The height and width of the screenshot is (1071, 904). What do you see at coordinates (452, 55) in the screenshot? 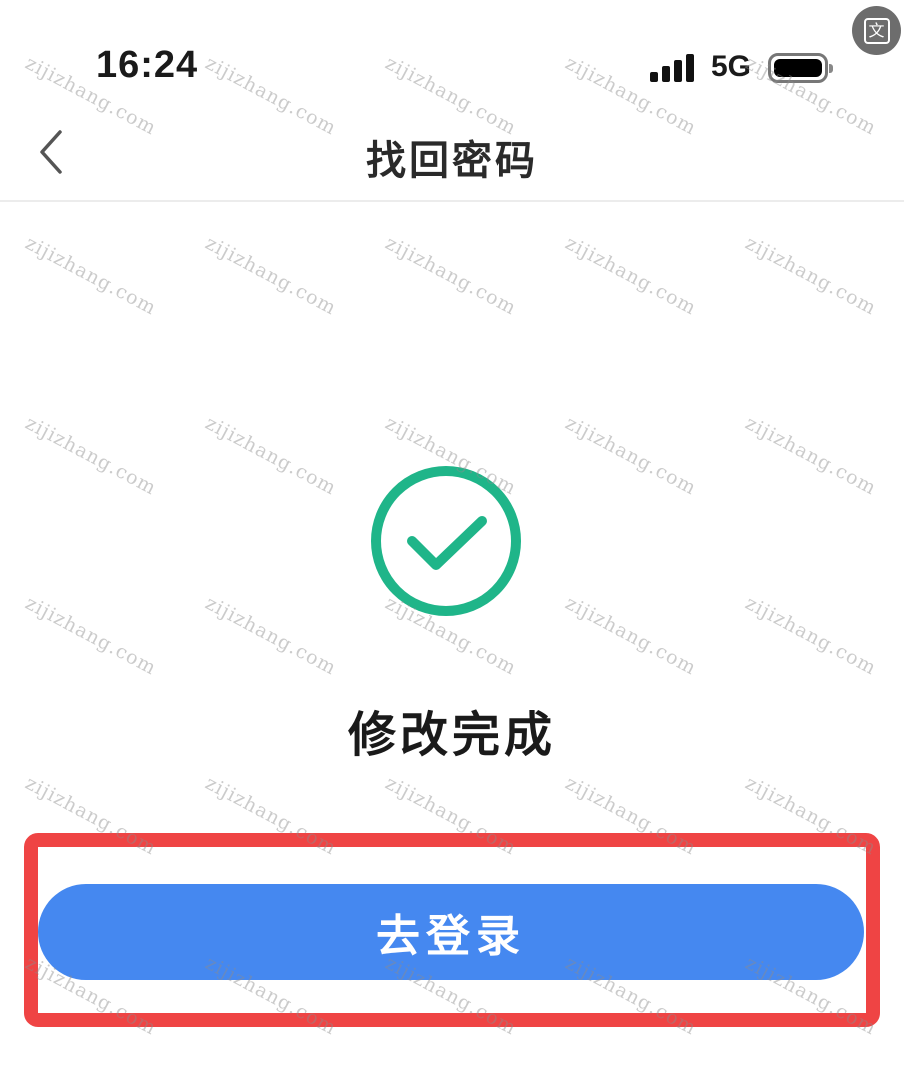
I see `status-bar: 16:24 5G` at bounding box center [452, 55].